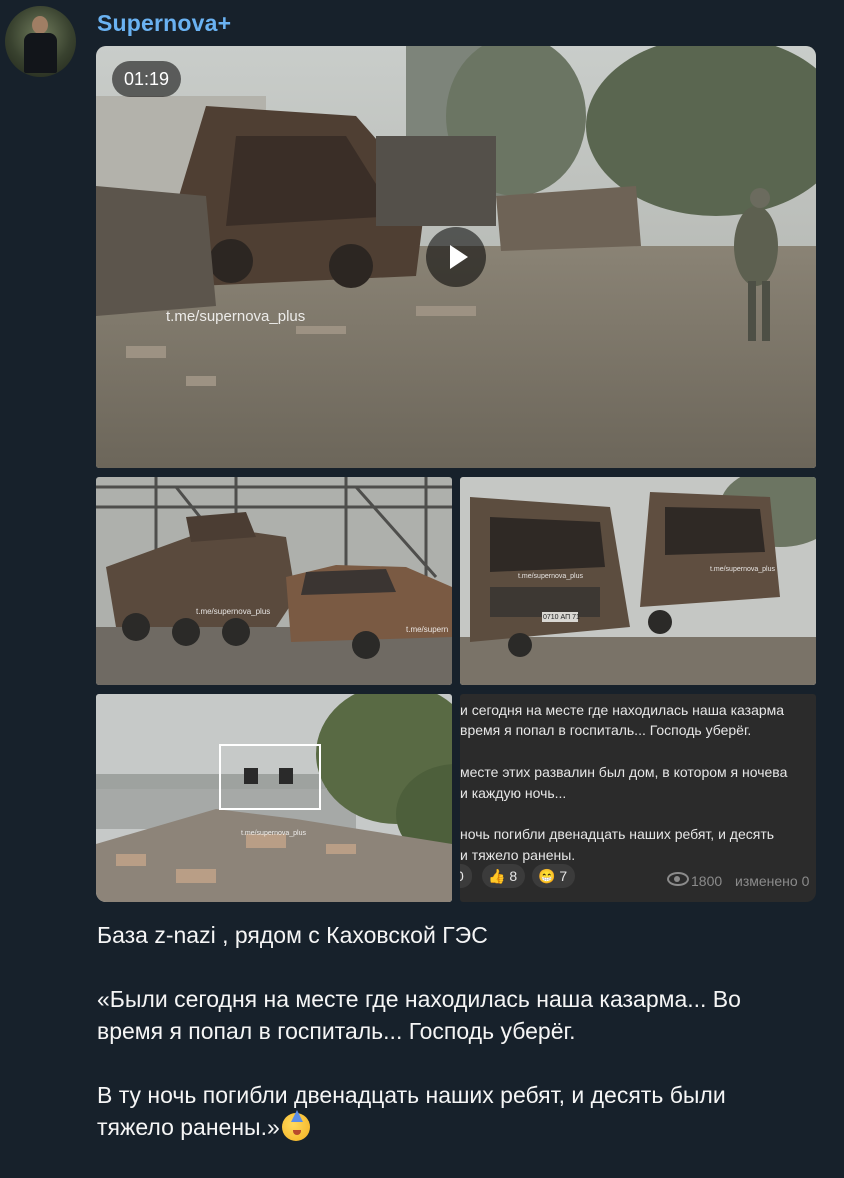 The width and height of the screenshot is (844, 1178). What do you see at coordinates (497, 876) in the screenshot?
I see `thumbs-up-icon: 👍` at bounding box center [497, 876].